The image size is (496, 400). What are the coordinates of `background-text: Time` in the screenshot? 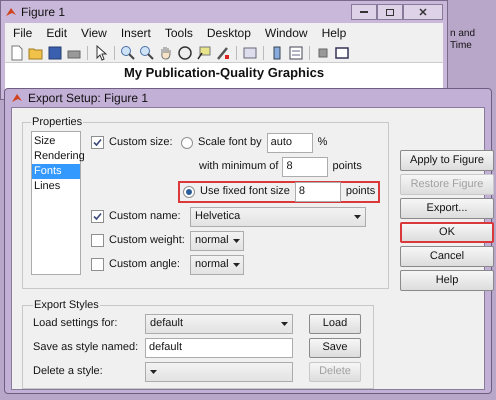 It's located at (461, 46).